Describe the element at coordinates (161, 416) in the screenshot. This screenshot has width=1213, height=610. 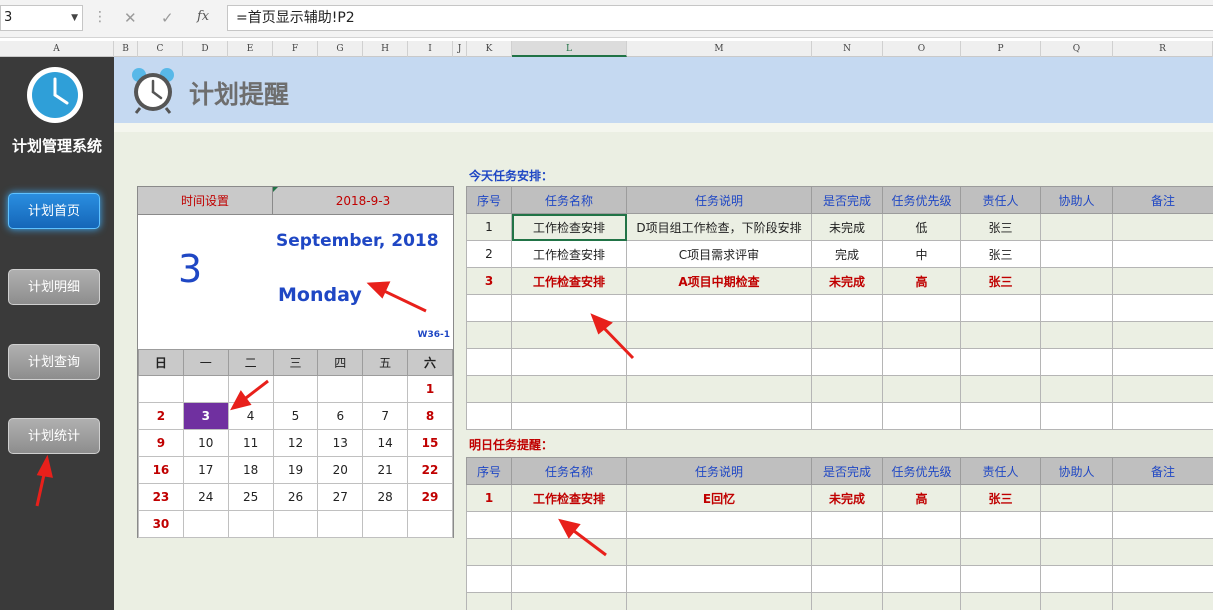
I see `calendar-day-cell: 2` at that location.